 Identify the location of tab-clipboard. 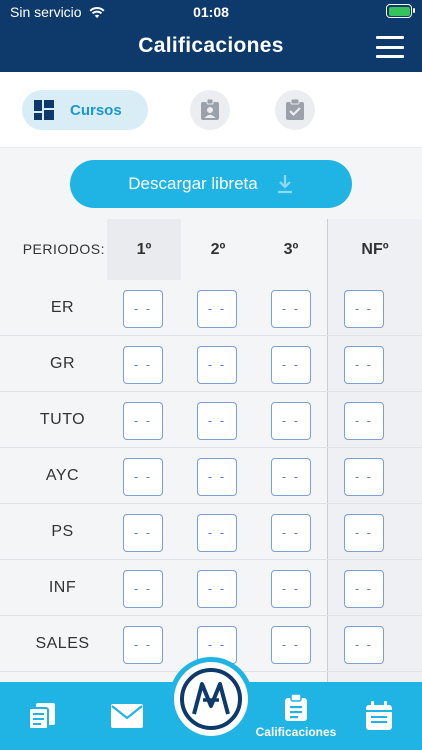
(295, 110).